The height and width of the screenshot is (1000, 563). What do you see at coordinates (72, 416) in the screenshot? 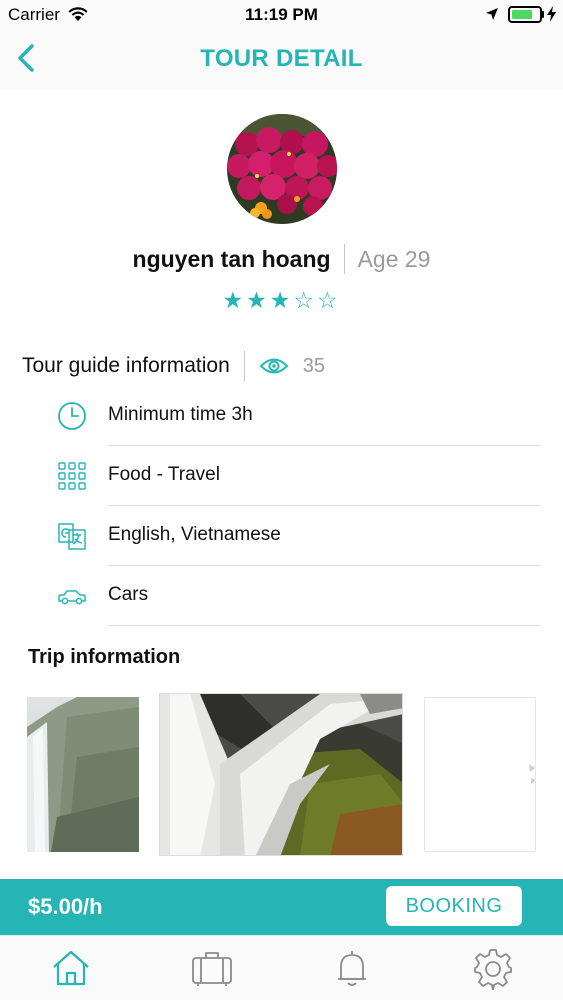
I see `clock-icon` at bounding box center [72, 416].